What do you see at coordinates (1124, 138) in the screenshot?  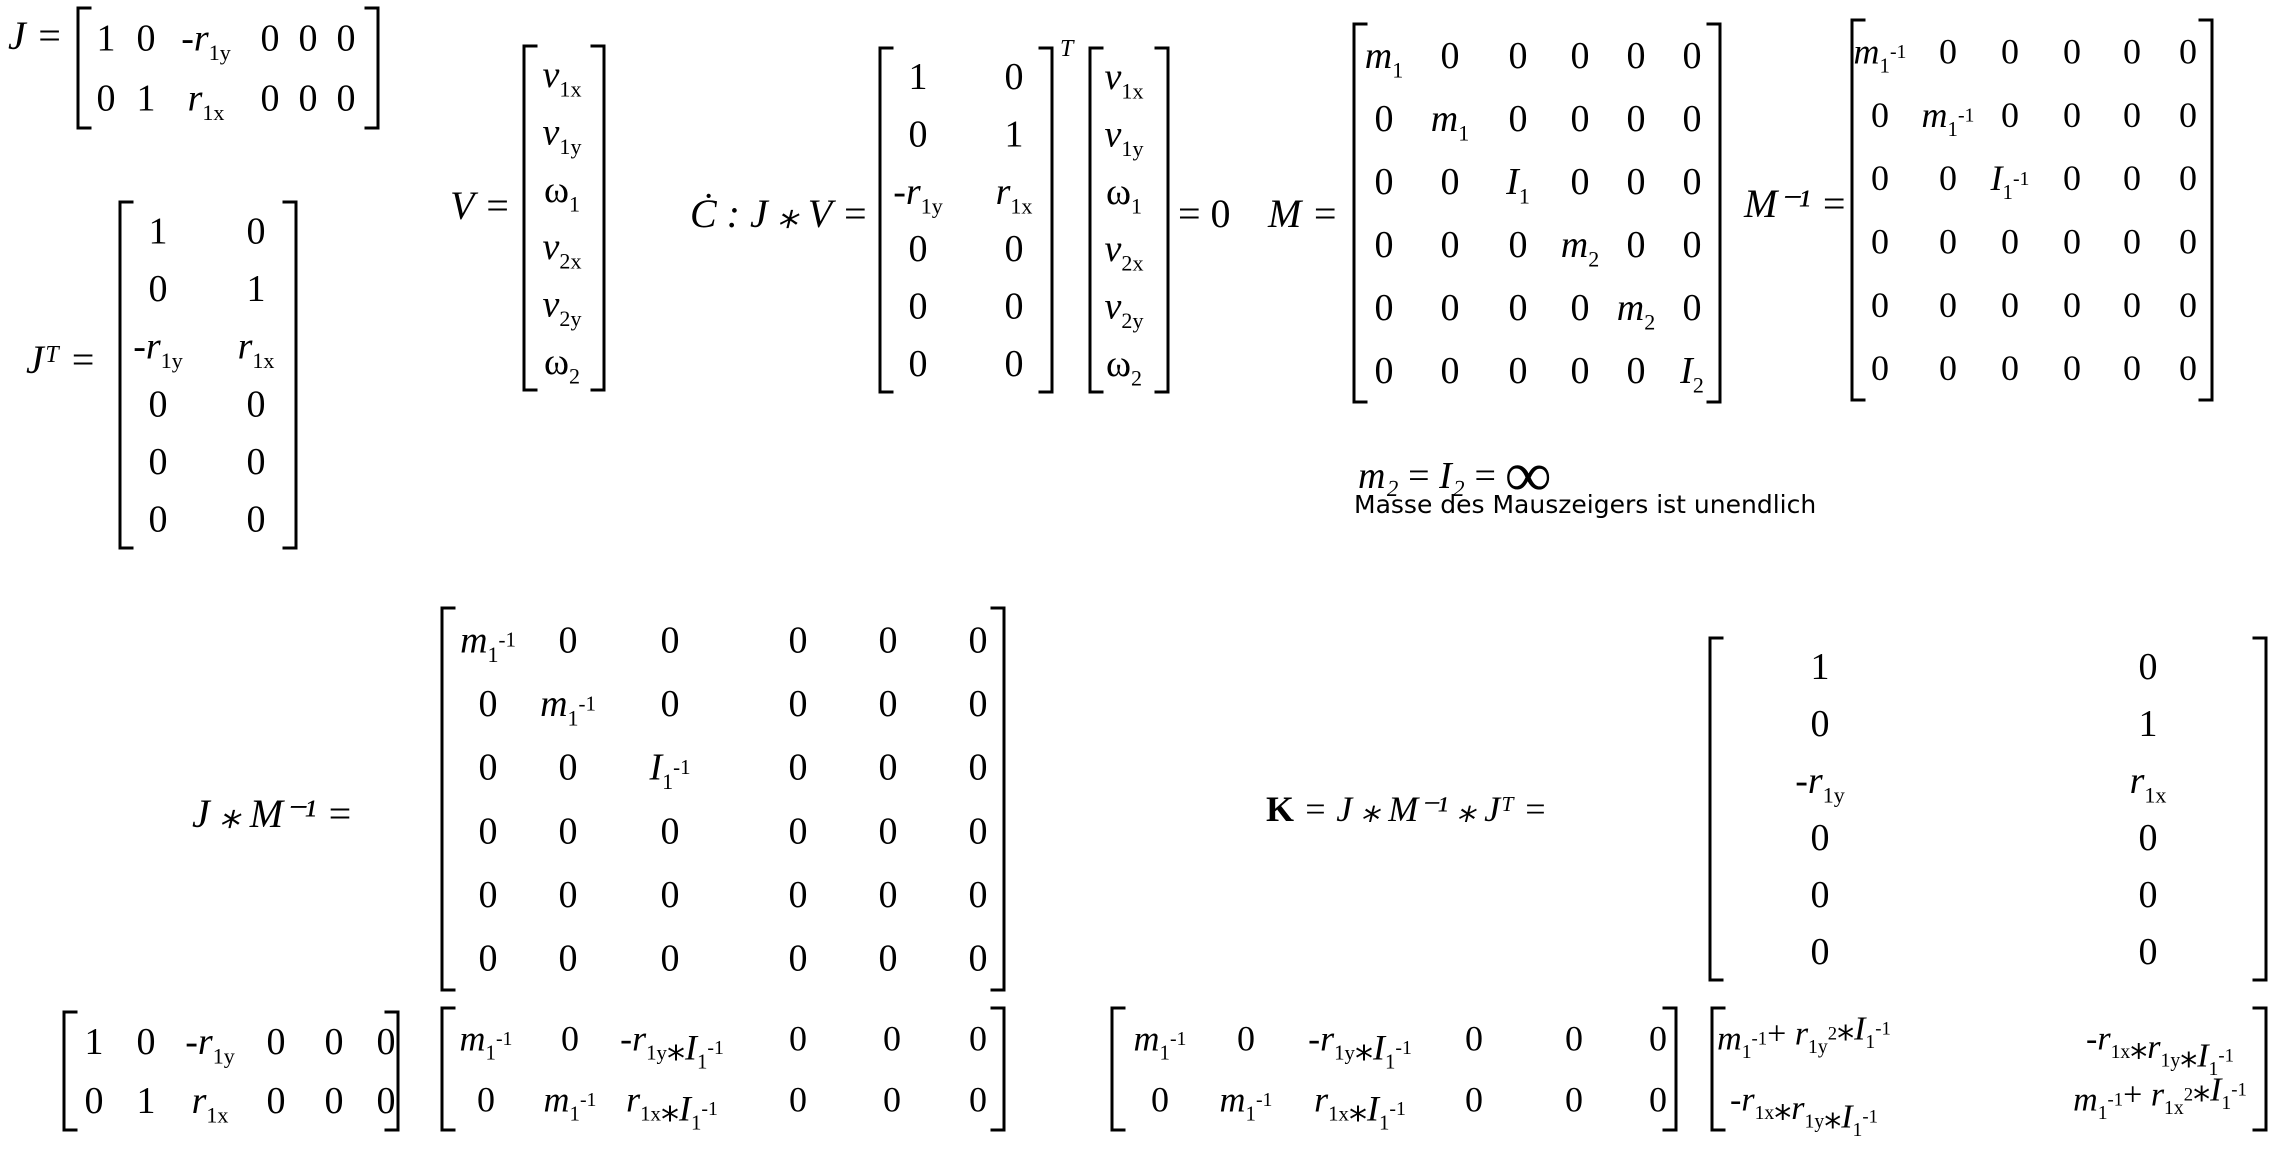 I see `matrix-CV-cell: v1y` at bounding box center [1124, 138].